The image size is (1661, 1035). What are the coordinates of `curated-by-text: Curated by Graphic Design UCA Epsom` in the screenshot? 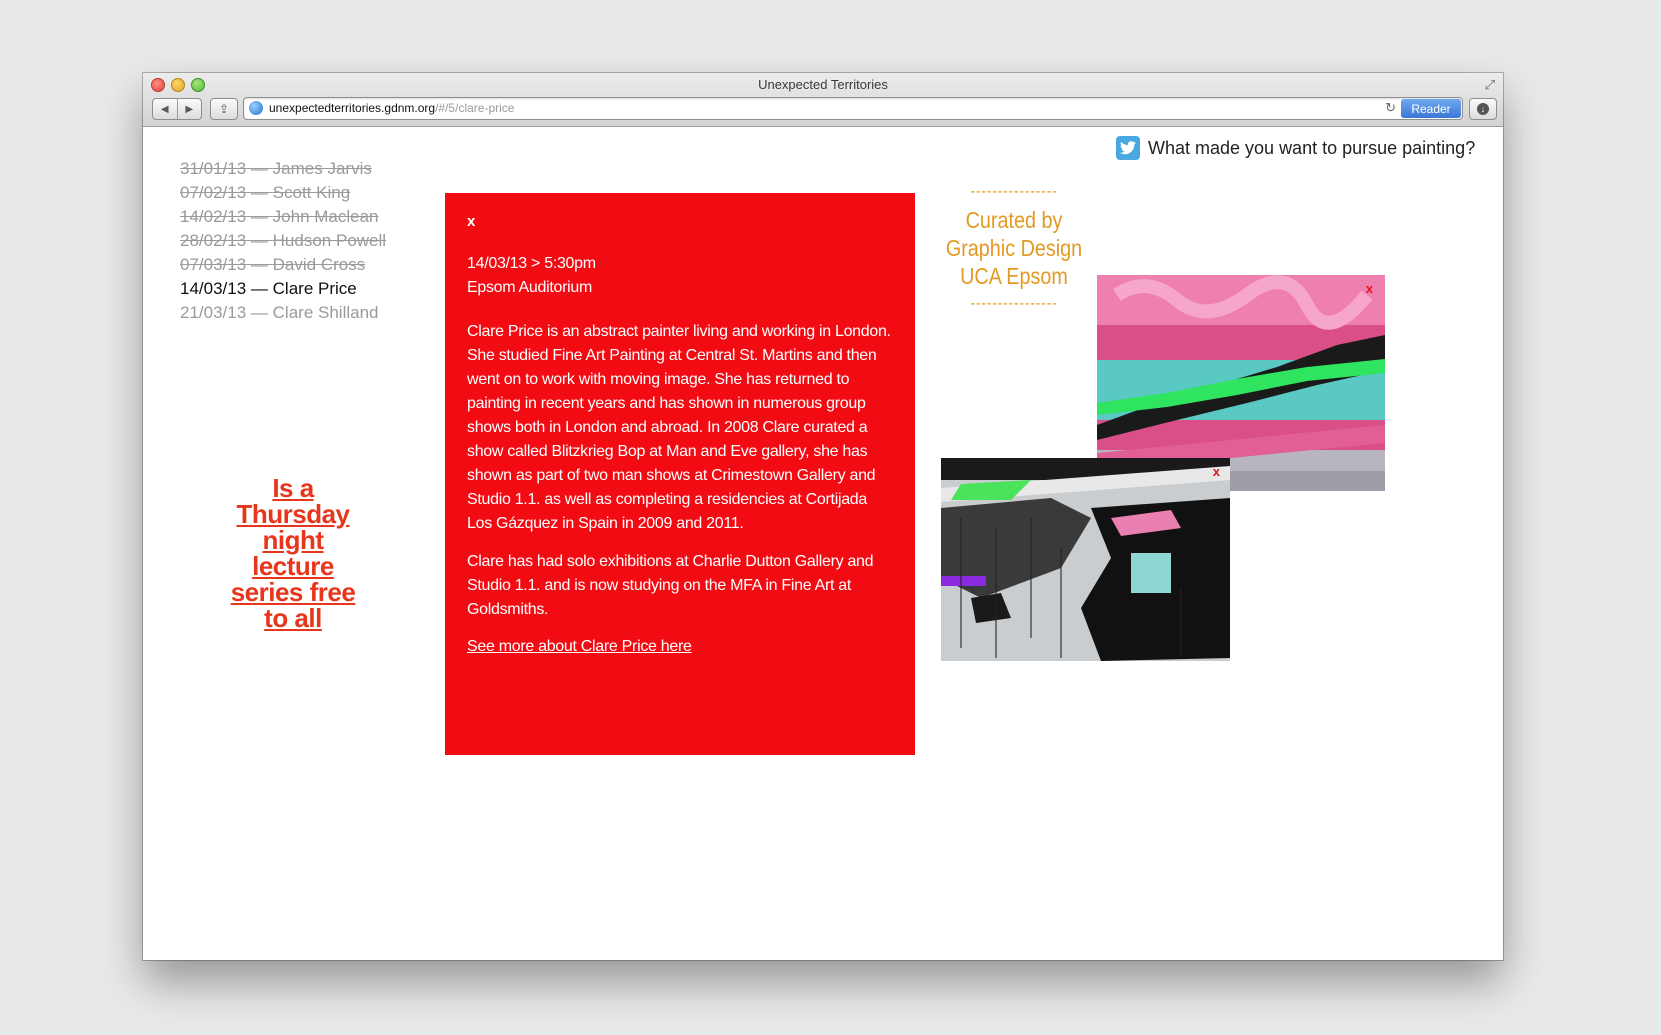 It's located at (1014, 248).